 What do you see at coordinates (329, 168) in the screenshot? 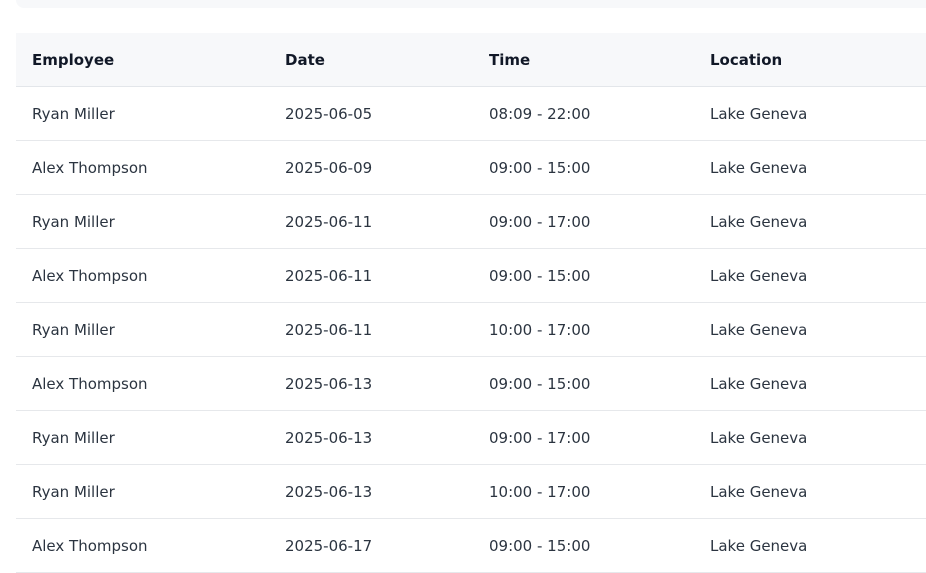
I see `date-cell: 2025-06-09` at bounding box center [329, 168].